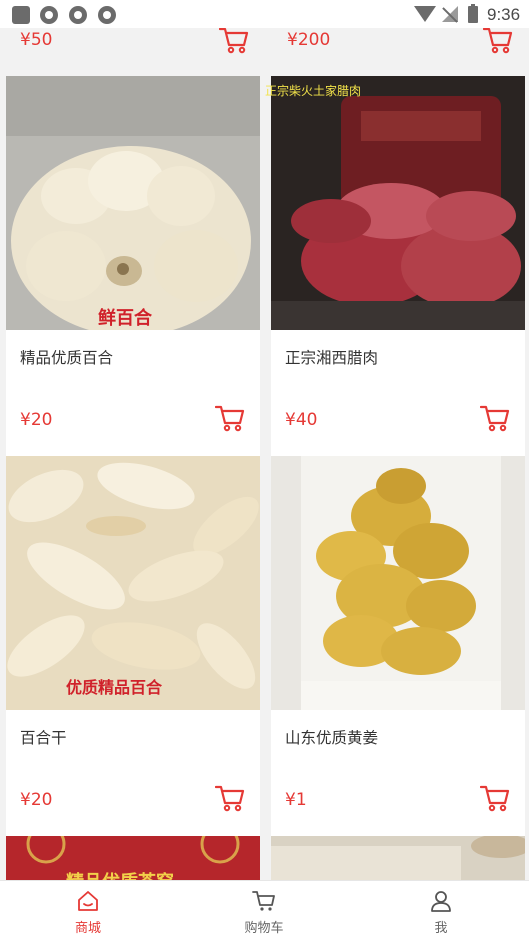 This screenshot has width=529, height=942. I want to click on product-card, so click(398, 858).